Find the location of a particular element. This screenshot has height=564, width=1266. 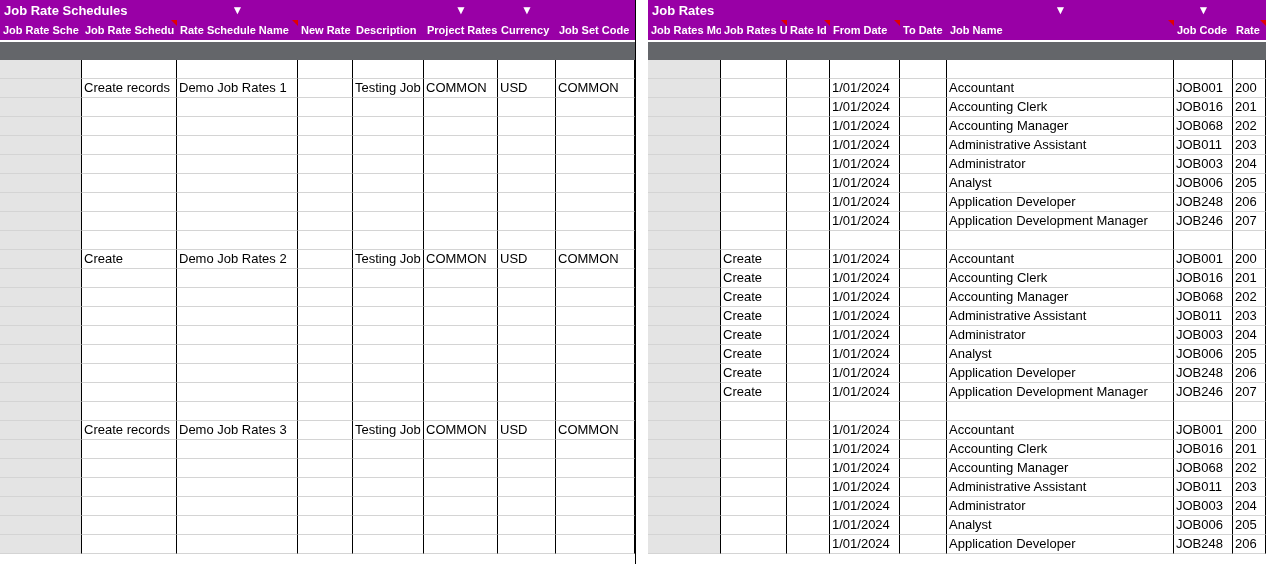

column-header: Currency is located at coordinates (527, 30).